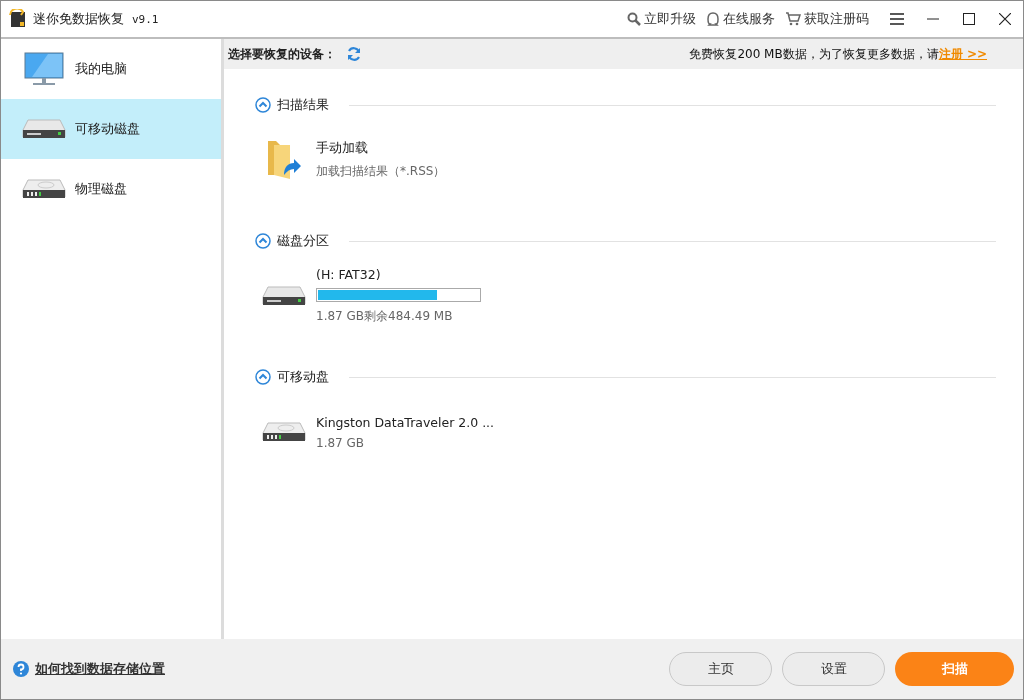 Image resolution: width=1024 pixels, height=700 pixels. Describe the element at coordinates (793, 19) in the screenshot. I see `cart-icon` at that location.